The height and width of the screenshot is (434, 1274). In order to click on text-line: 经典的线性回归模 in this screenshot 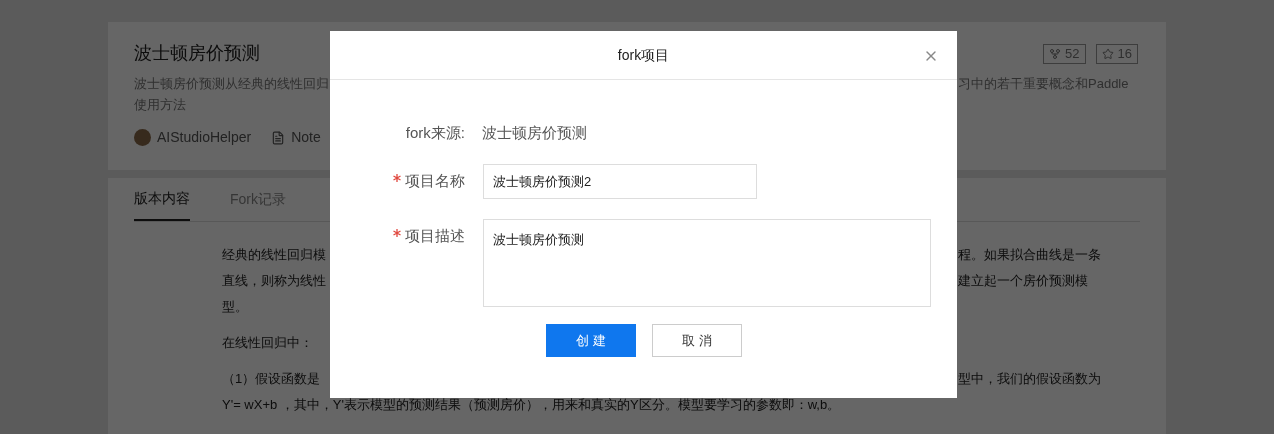, I will do `click(274, 255)`.